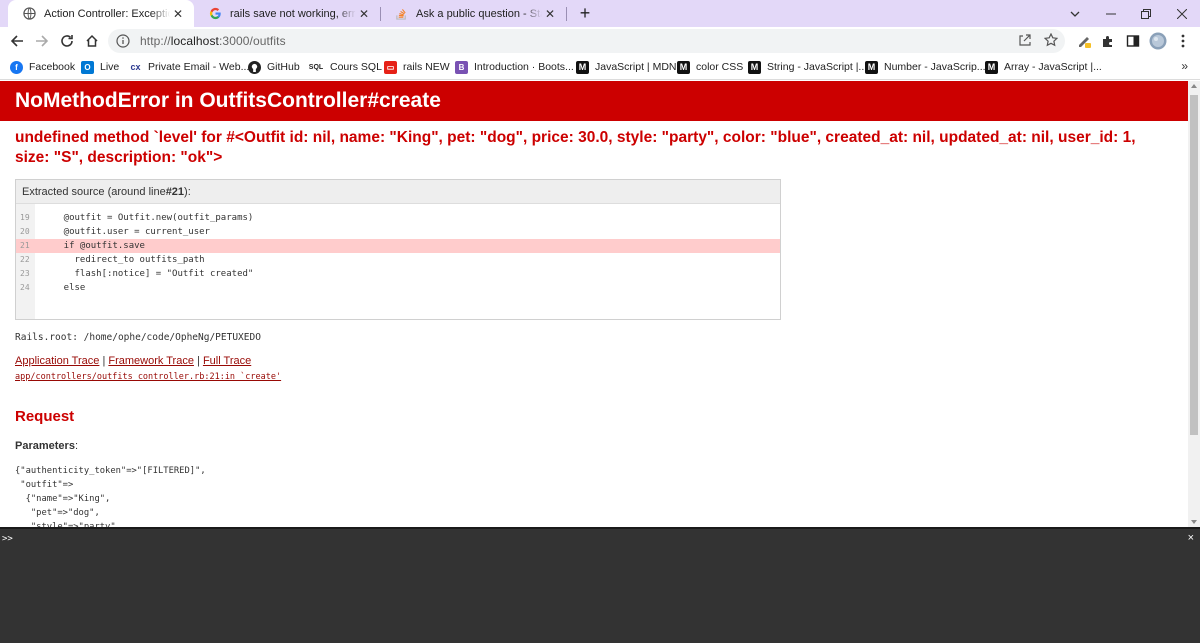 The width and height of the screenshot is (1200, 643). I want to click on parameters-label-text: Parameters, so click(45, 446).